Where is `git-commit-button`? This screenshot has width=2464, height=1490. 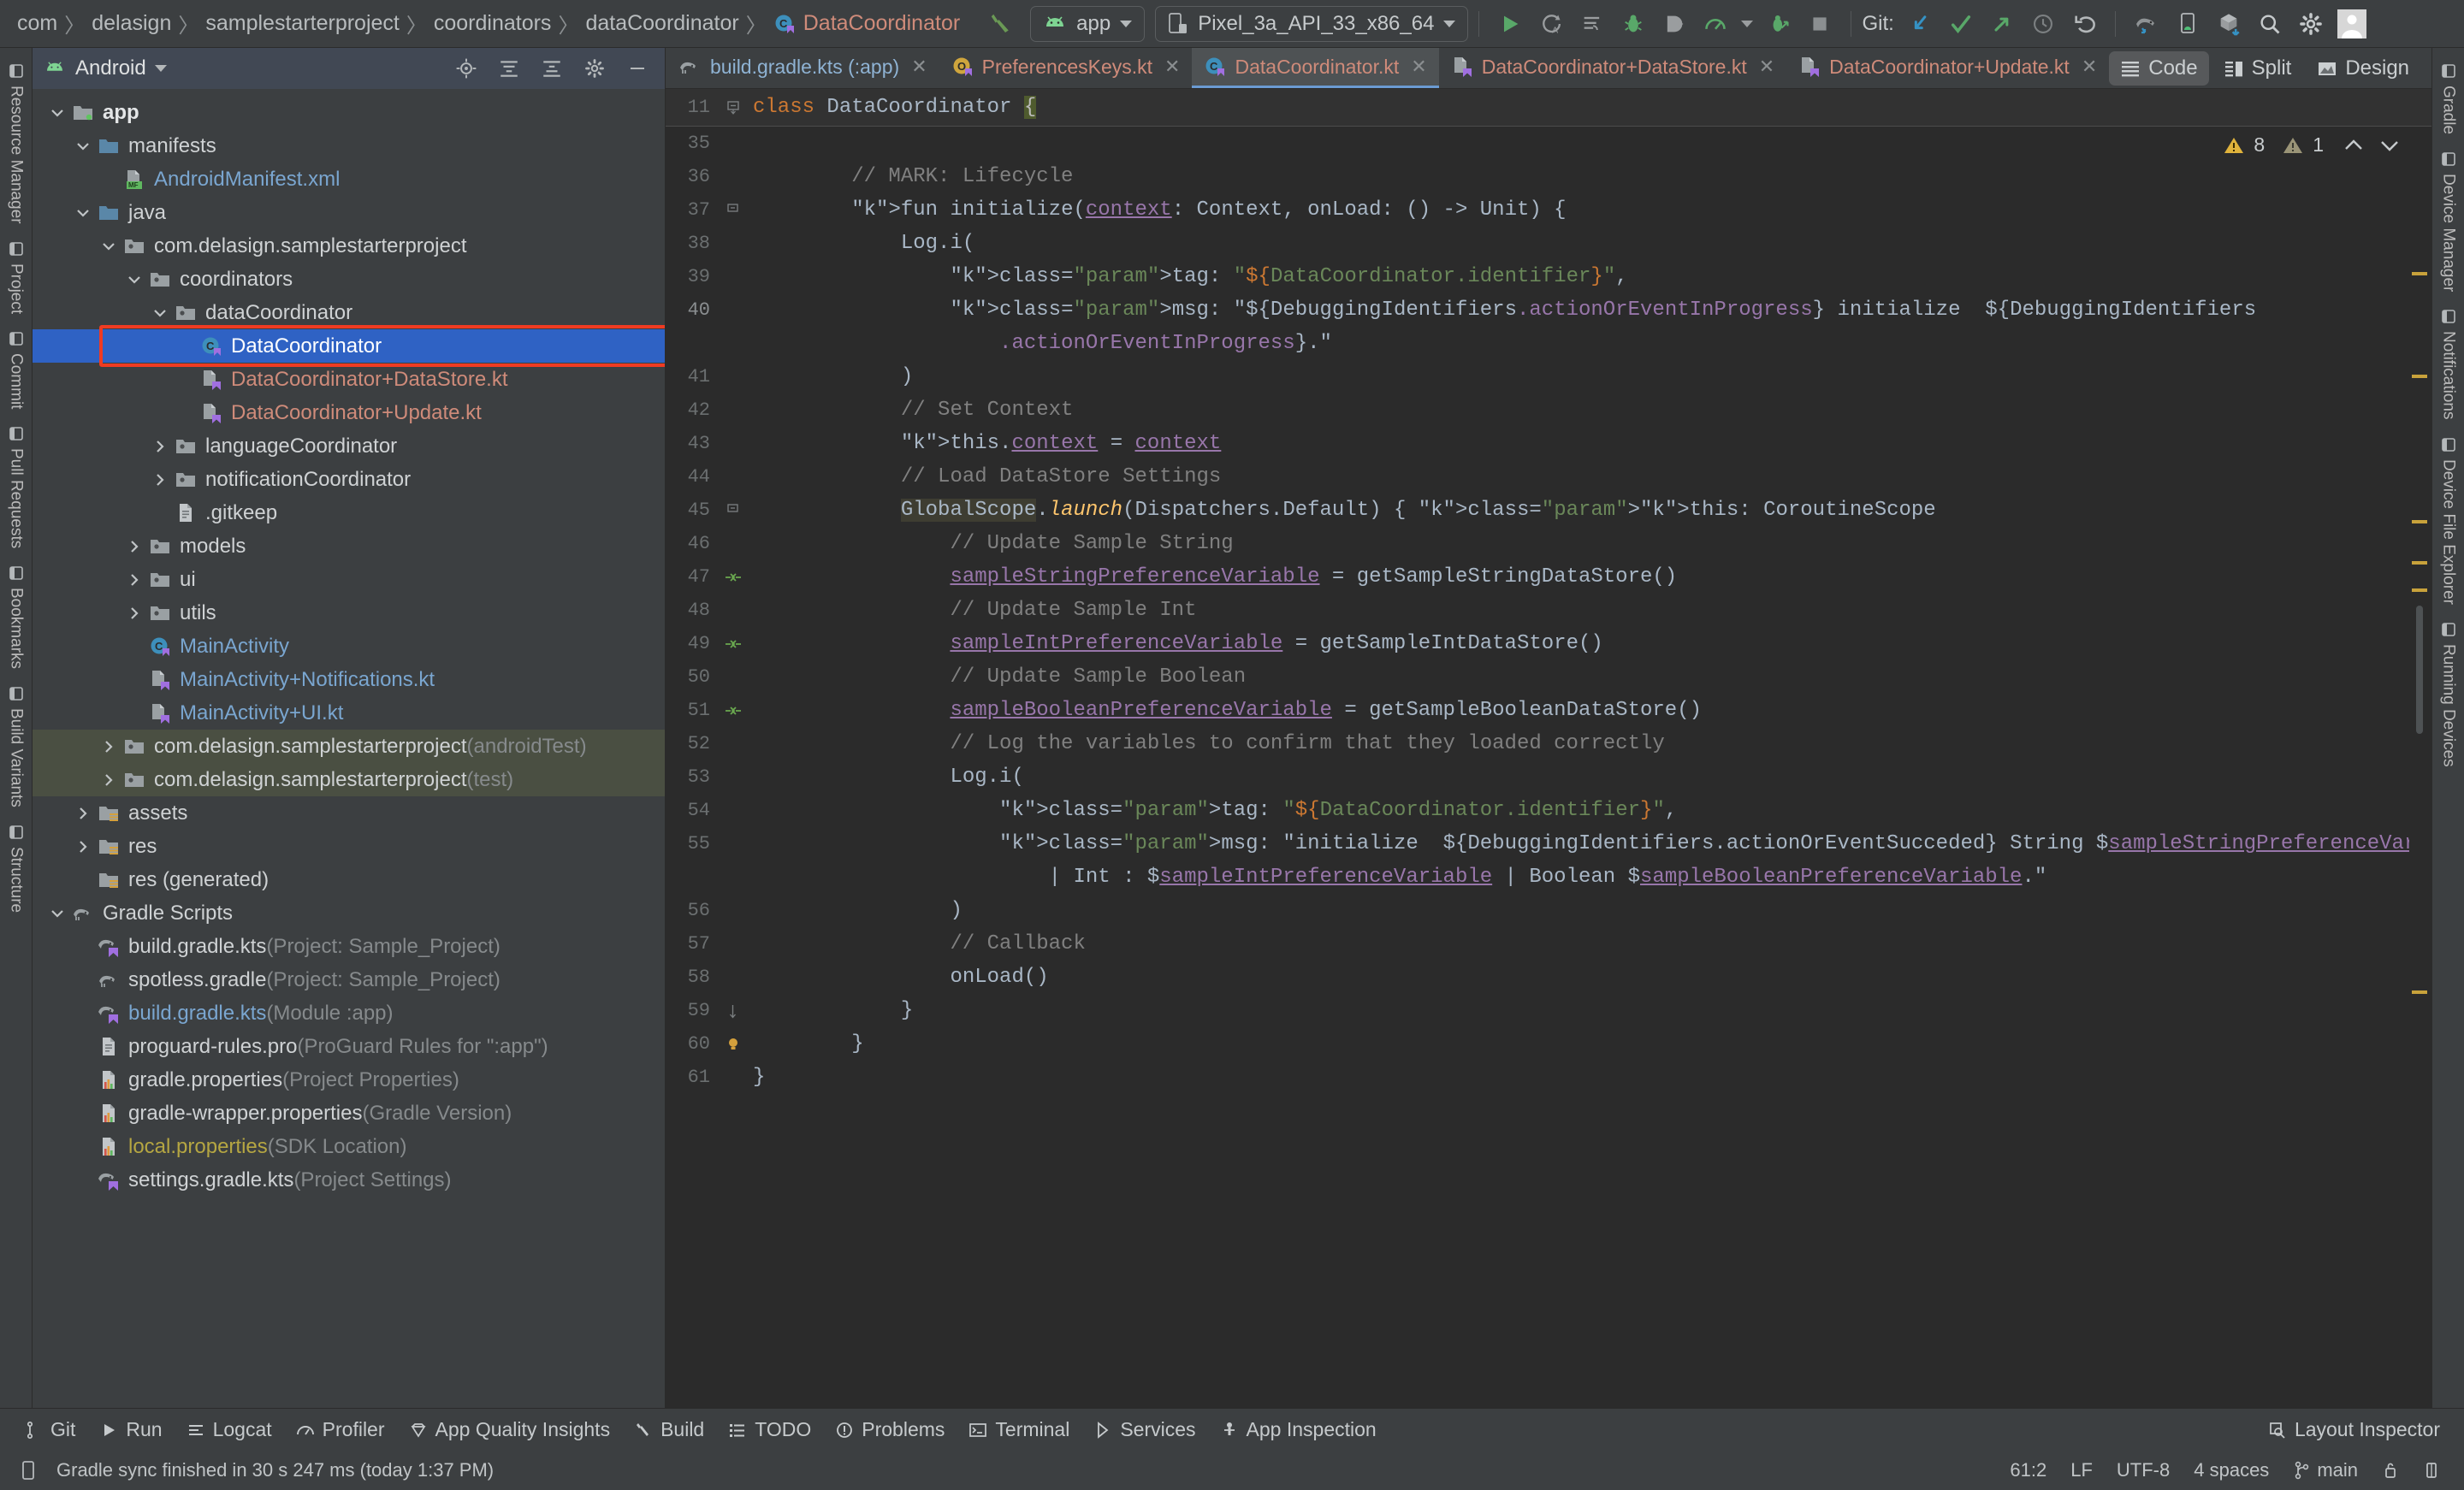
git-commit-button is located at coordinates (1960, 24).